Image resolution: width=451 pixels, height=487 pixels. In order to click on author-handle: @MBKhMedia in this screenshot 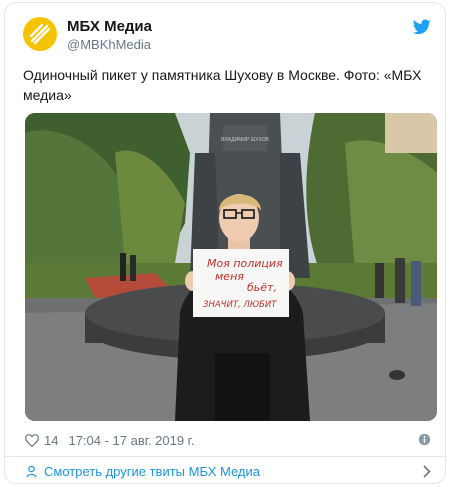, I will do `click(109, 44)`.